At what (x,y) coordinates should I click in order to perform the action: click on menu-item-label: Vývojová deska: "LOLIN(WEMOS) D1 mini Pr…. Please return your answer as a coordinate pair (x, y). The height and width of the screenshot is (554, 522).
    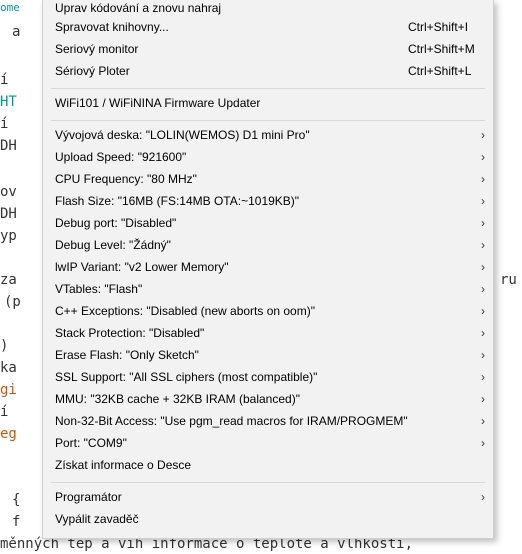
    Looking at the image, I should click on (182, 135).